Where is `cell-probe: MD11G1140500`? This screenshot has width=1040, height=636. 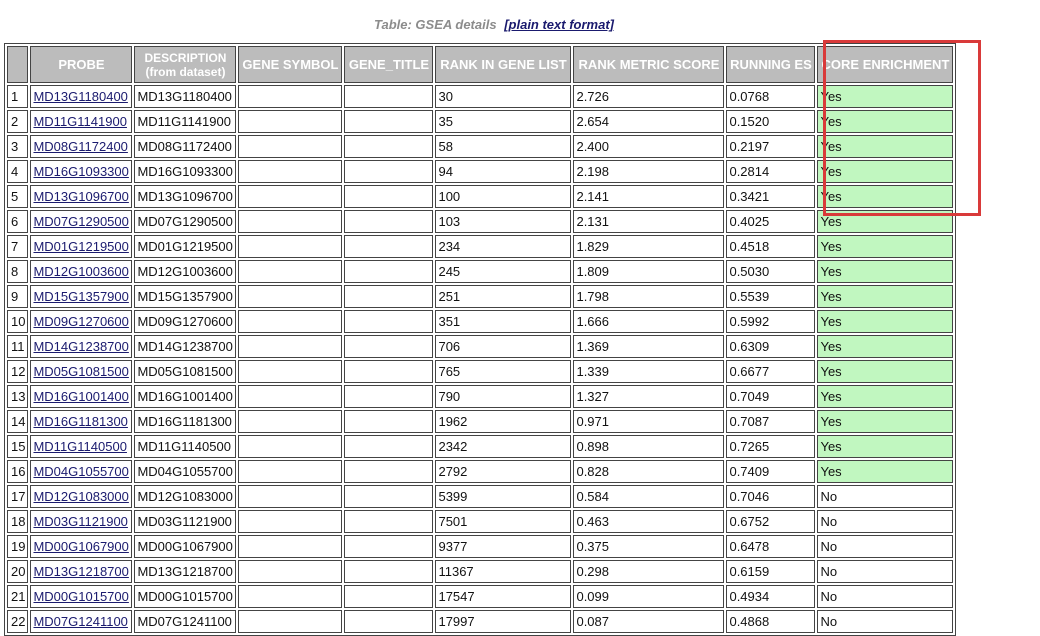 cell-probe: MD11G1140500 is located at coordinates (81, 446).